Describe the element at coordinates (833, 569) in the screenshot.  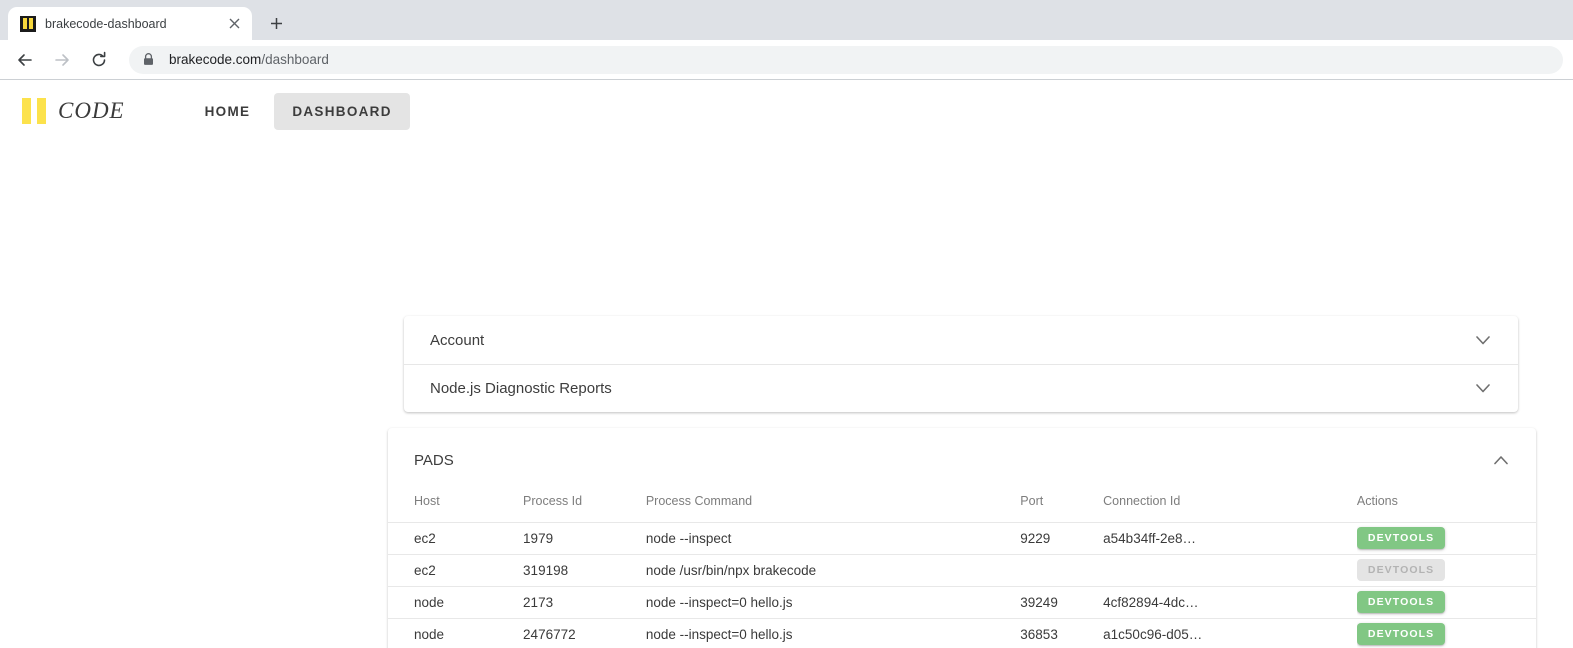
I see `cell-process-command: node /usr/bin/npx brakecode` at that location.